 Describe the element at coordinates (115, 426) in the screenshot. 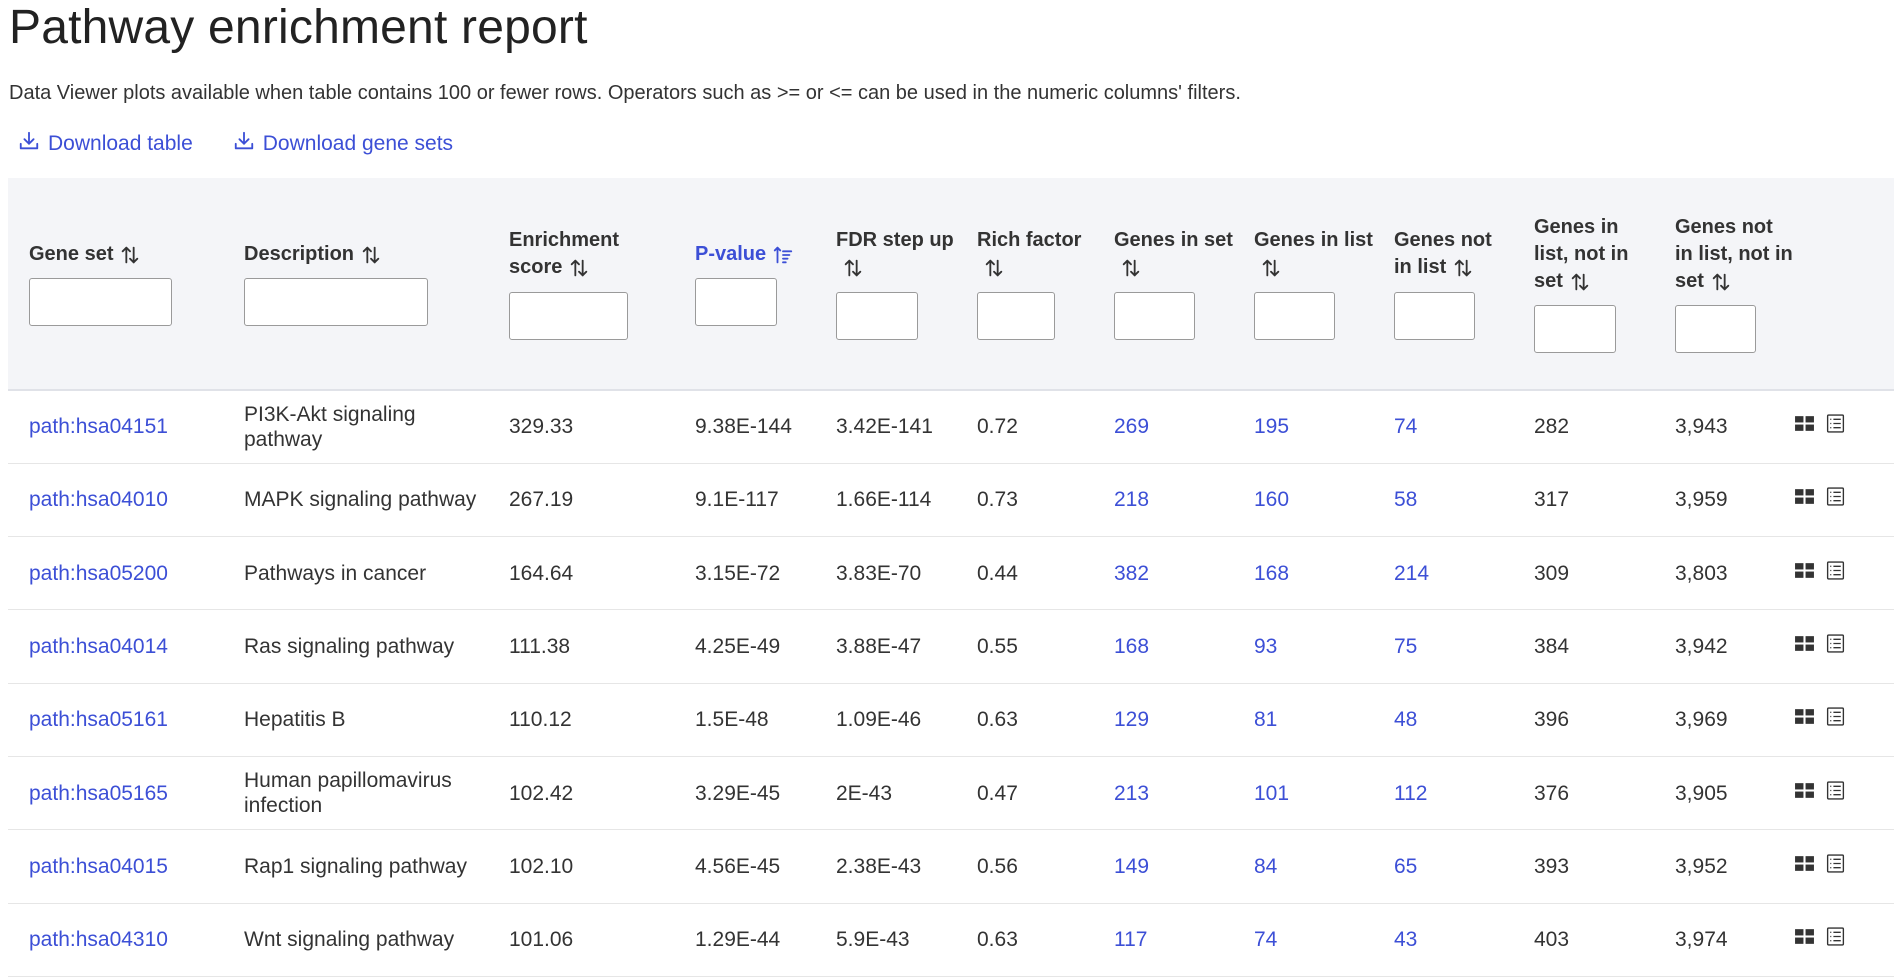

I see `cell-gene-set-link: path:hsa04151` at that location.